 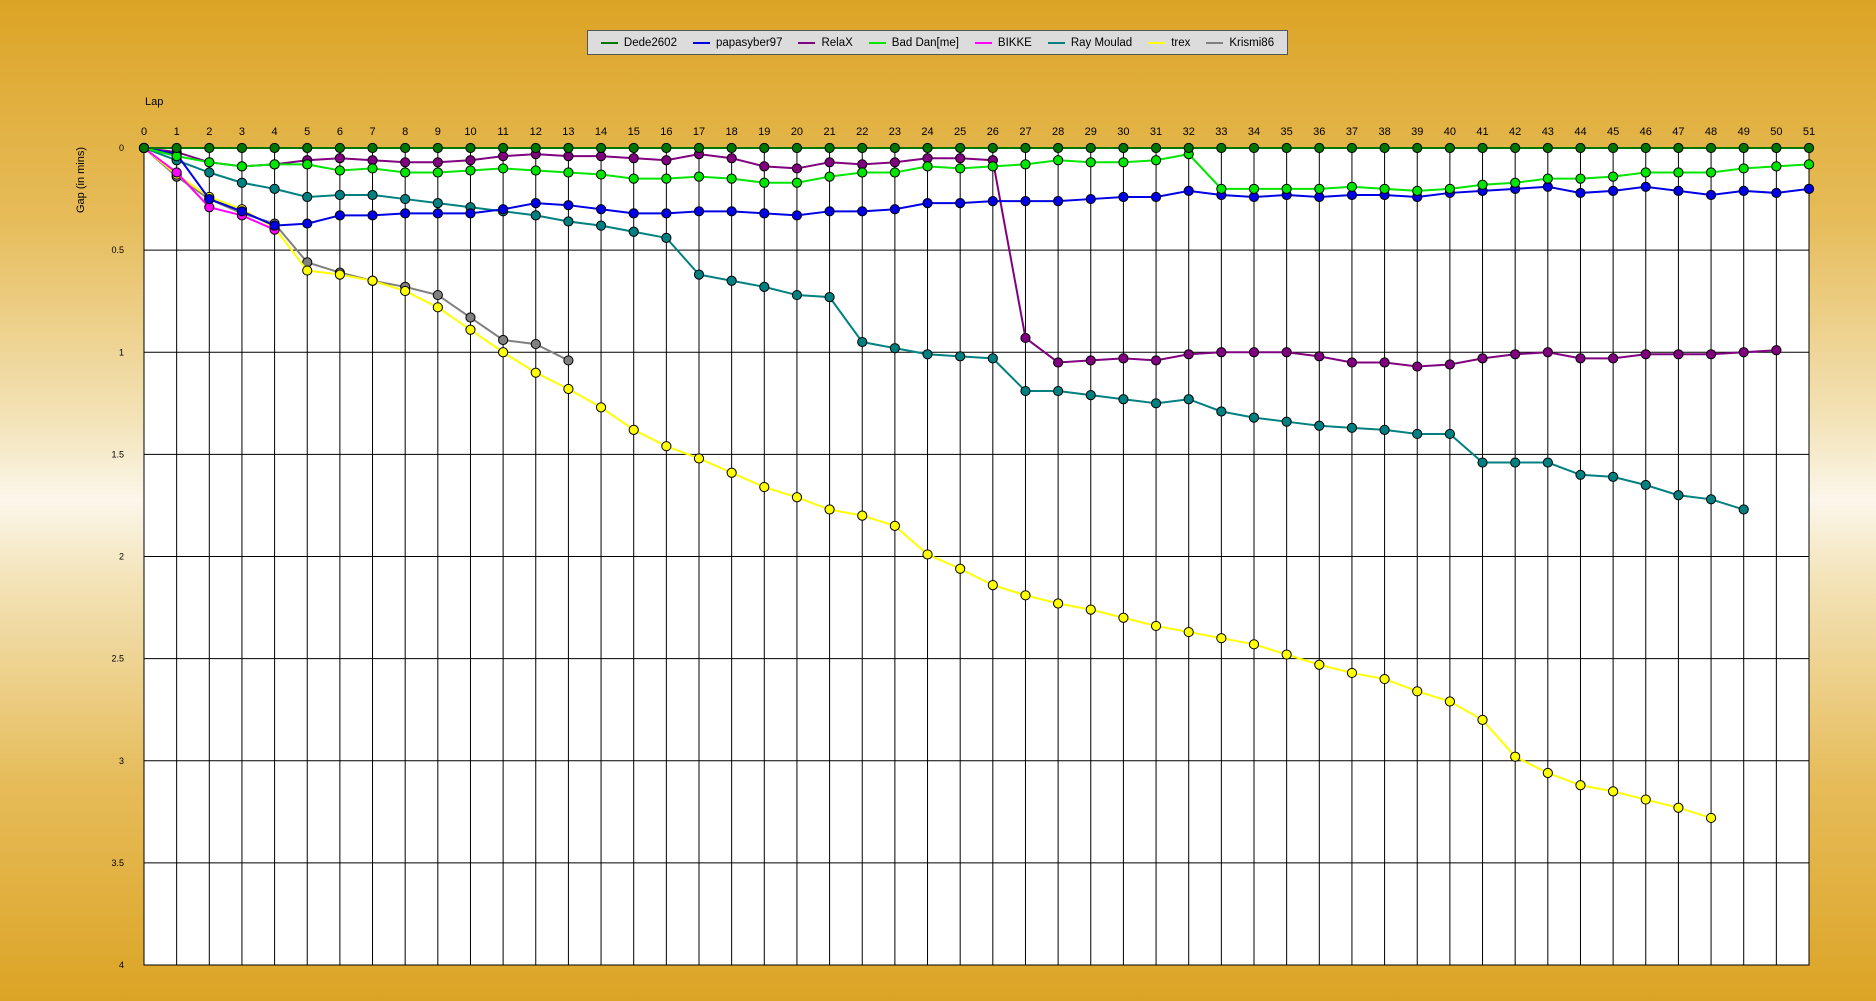 I want to click on x-tick-label: 45, so click(x=1613, y=132).